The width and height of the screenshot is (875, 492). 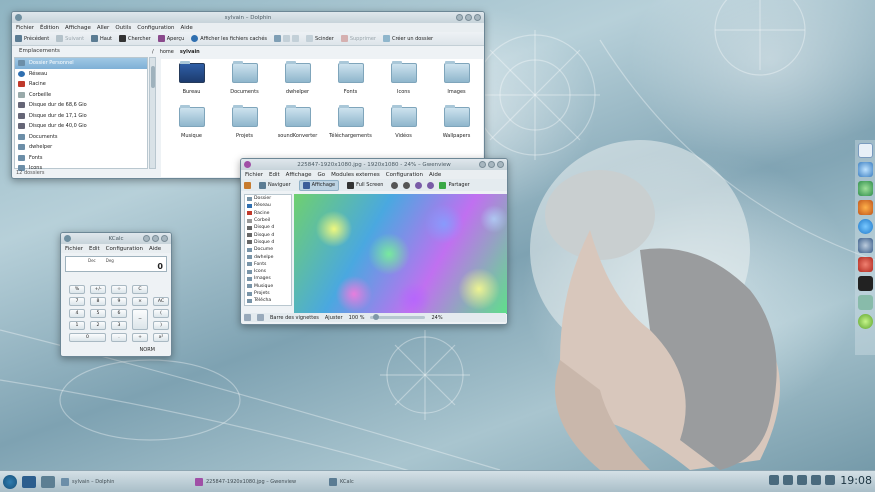 I want to click on place-reseau: Réseau, so click(x=81, y=74).